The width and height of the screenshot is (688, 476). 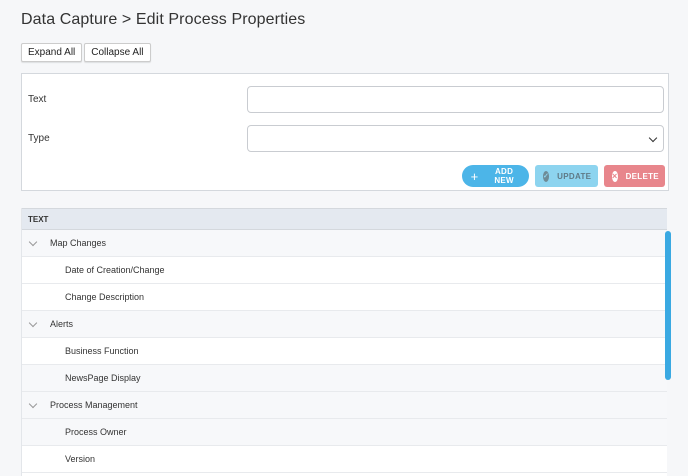 What do you see at coordinates (344, 405) in the screenshot?
I see `tree-group-row: Process Management` at bounding box center [344, 405].